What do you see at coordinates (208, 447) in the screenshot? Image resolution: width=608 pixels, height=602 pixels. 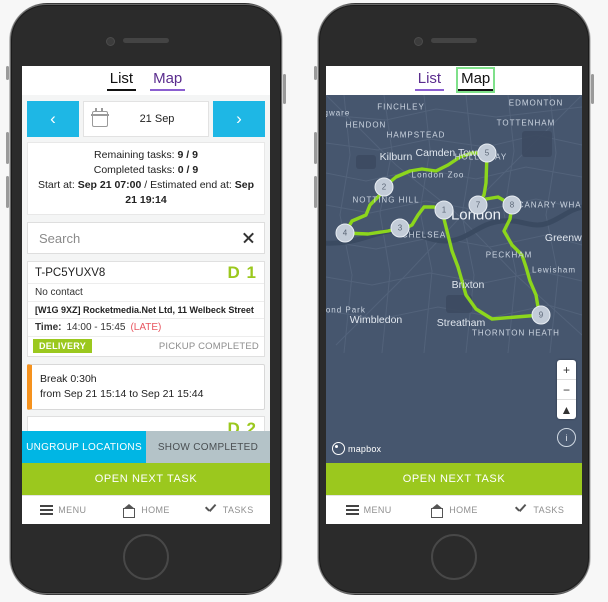 I see `show-completed-button: SHOW COMPLETED` at bounding box center [208, 447].